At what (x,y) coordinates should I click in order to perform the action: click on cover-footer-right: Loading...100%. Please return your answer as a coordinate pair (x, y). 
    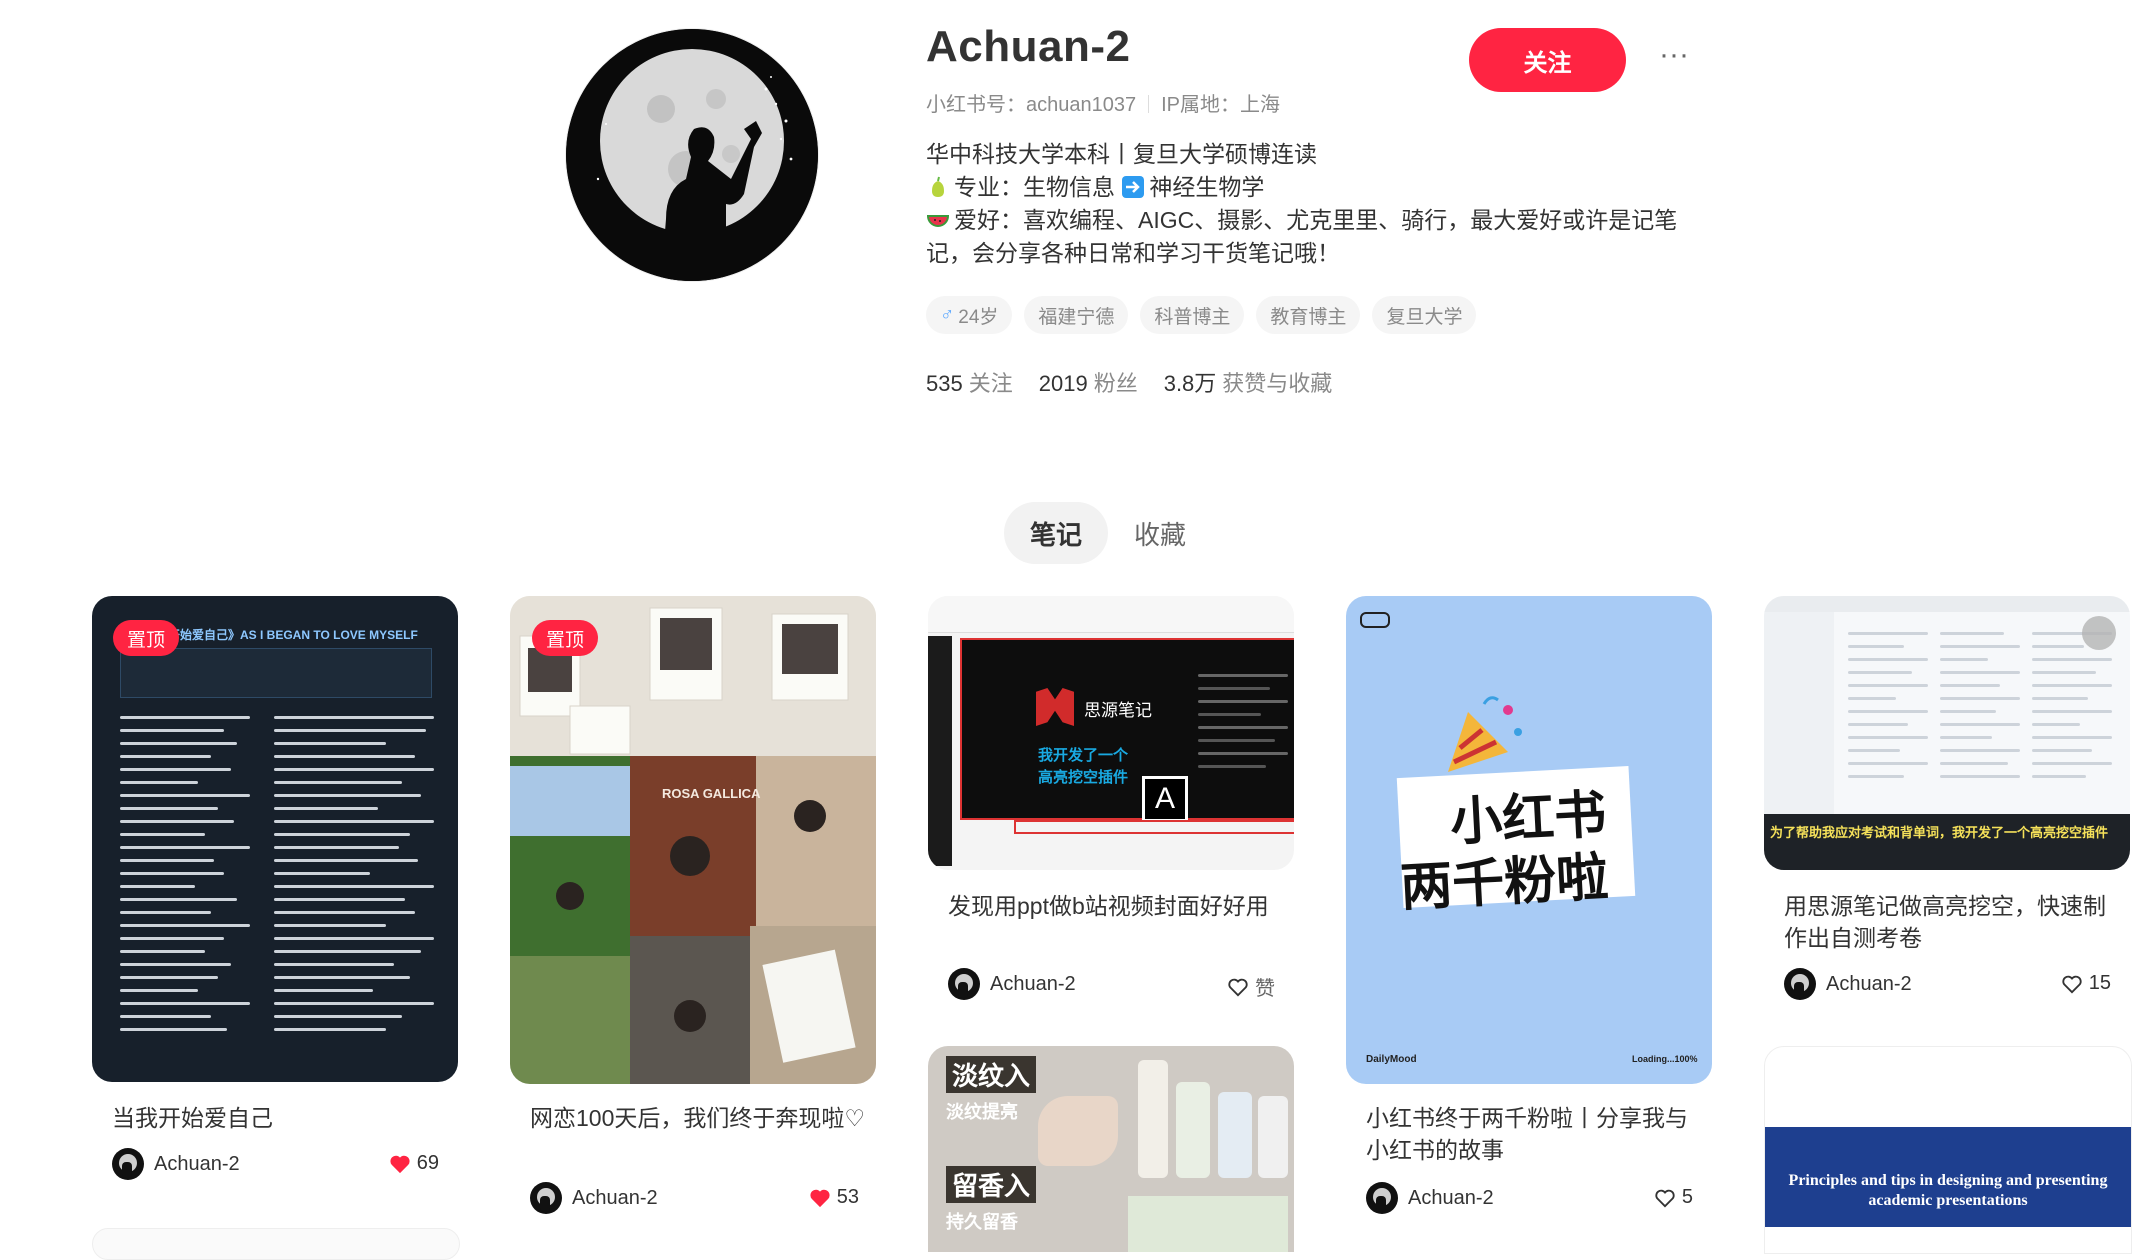
    Looking at the image, I should click on (1665, 1059).